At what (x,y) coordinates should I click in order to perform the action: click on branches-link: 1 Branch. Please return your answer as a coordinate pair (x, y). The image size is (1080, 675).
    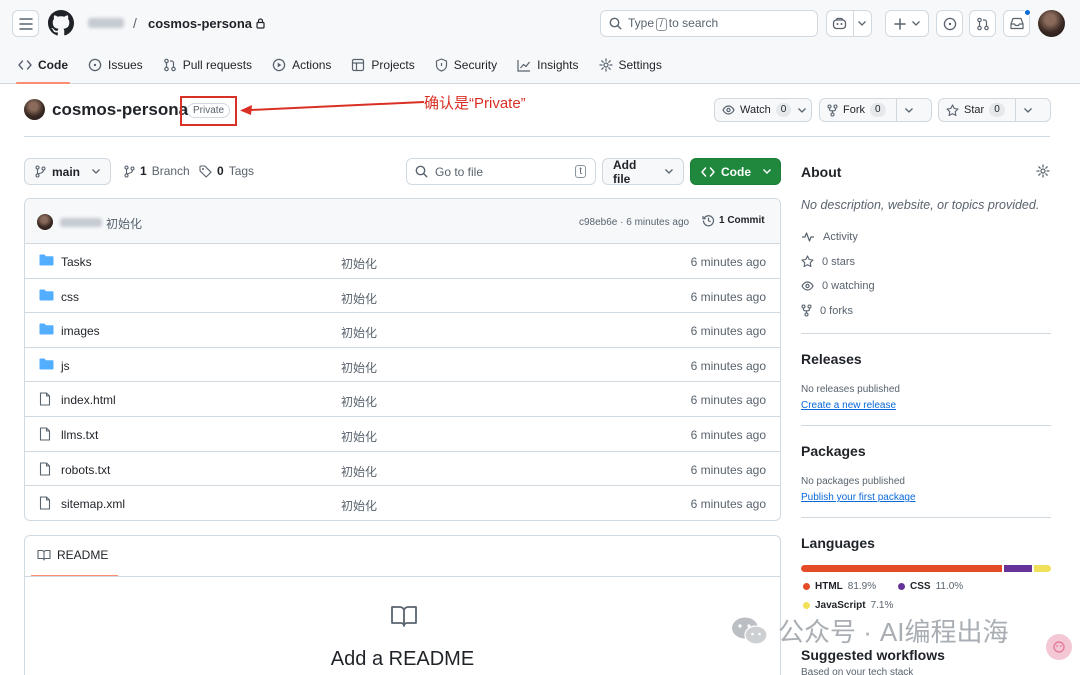
    Looking at the image, I should click on (157, 171).